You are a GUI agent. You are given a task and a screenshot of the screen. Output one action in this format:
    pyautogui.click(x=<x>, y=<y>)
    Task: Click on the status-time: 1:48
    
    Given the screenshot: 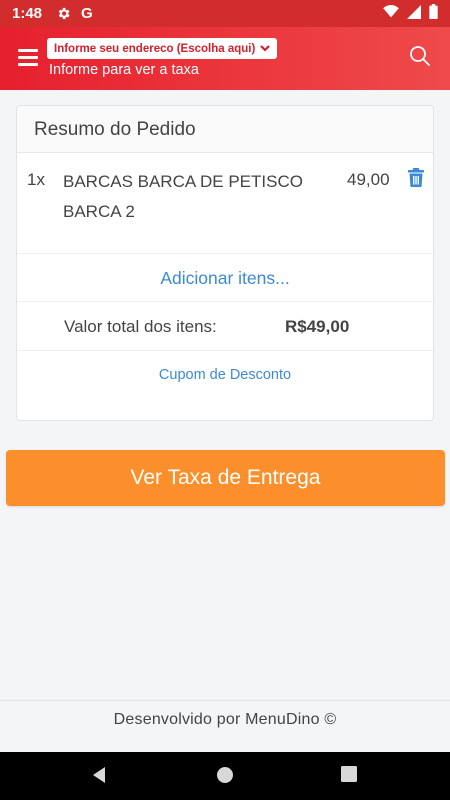 What is the action you would take?
    pyautogui.click(x=27, y=13)
    